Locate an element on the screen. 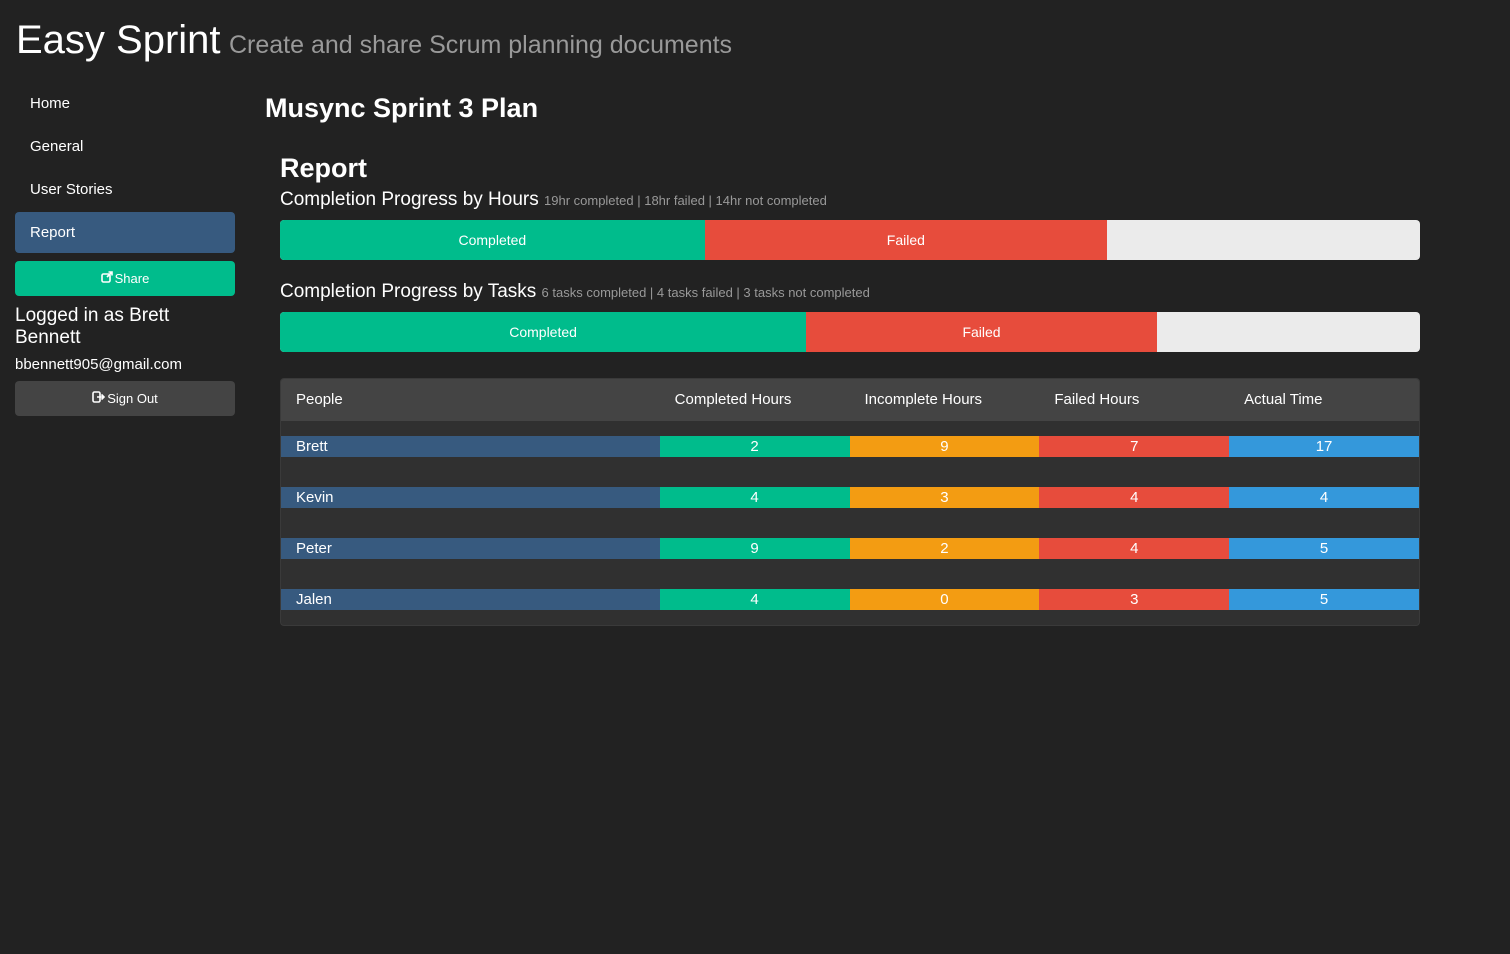  share-button: Share is located at coordinates (125, 278).